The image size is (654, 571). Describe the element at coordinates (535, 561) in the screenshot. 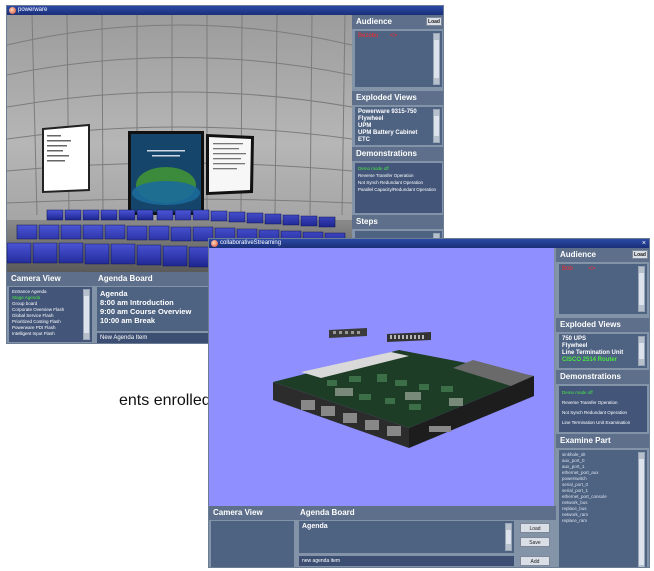

I see `add-button: Add` at that location.